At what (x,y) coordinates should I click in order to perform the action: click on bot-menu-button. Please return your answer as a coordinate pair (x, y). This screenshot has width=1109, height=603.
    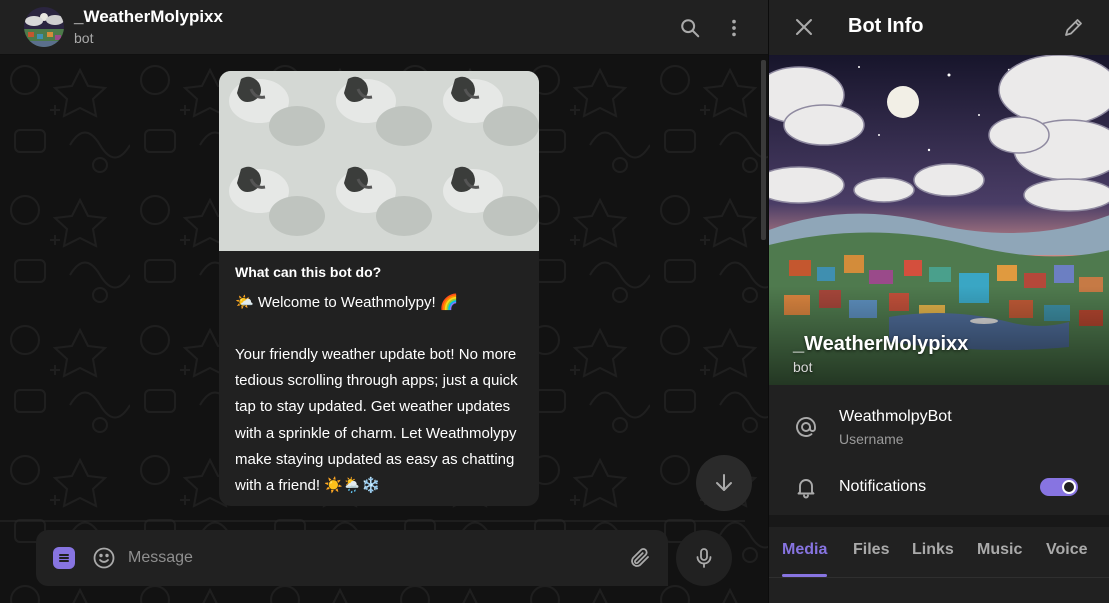
    Looking at the image, I should click on (64, 558).